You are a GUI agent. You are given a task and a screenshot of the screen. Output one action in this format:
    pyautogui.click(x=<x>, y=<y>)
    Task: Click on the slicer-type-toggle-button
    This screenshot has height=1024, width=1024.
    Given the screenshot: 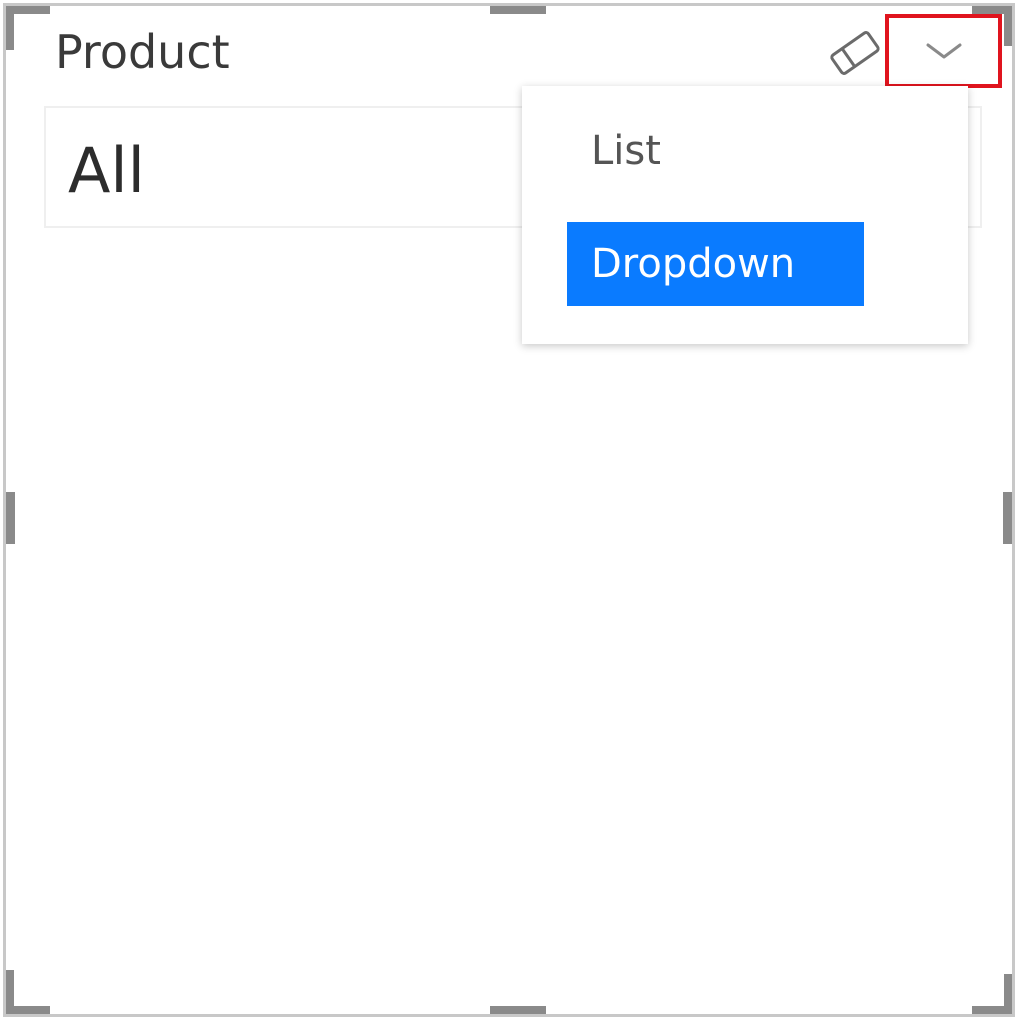 What is the action you would take?
    pyautogui.click(x=943, y=51)
    